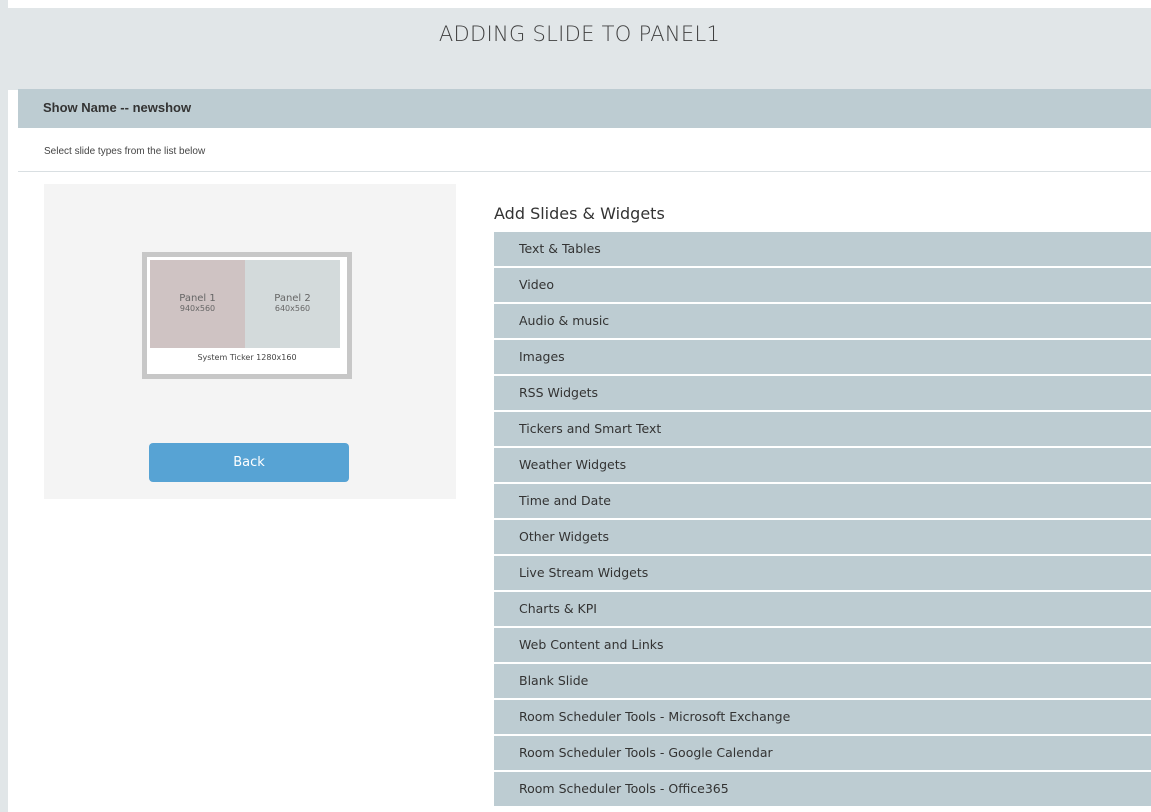  I want to click on widget-category-audio-music: Audio & music, so click(822, 321).